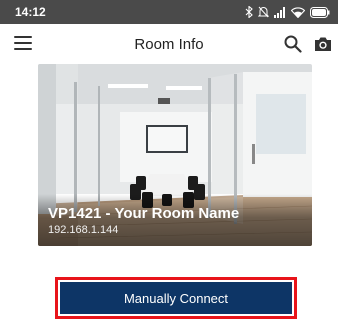 The width and height of the screenshot is (338, 319). I want to click on bluetooth-icon, so click(249, 12).